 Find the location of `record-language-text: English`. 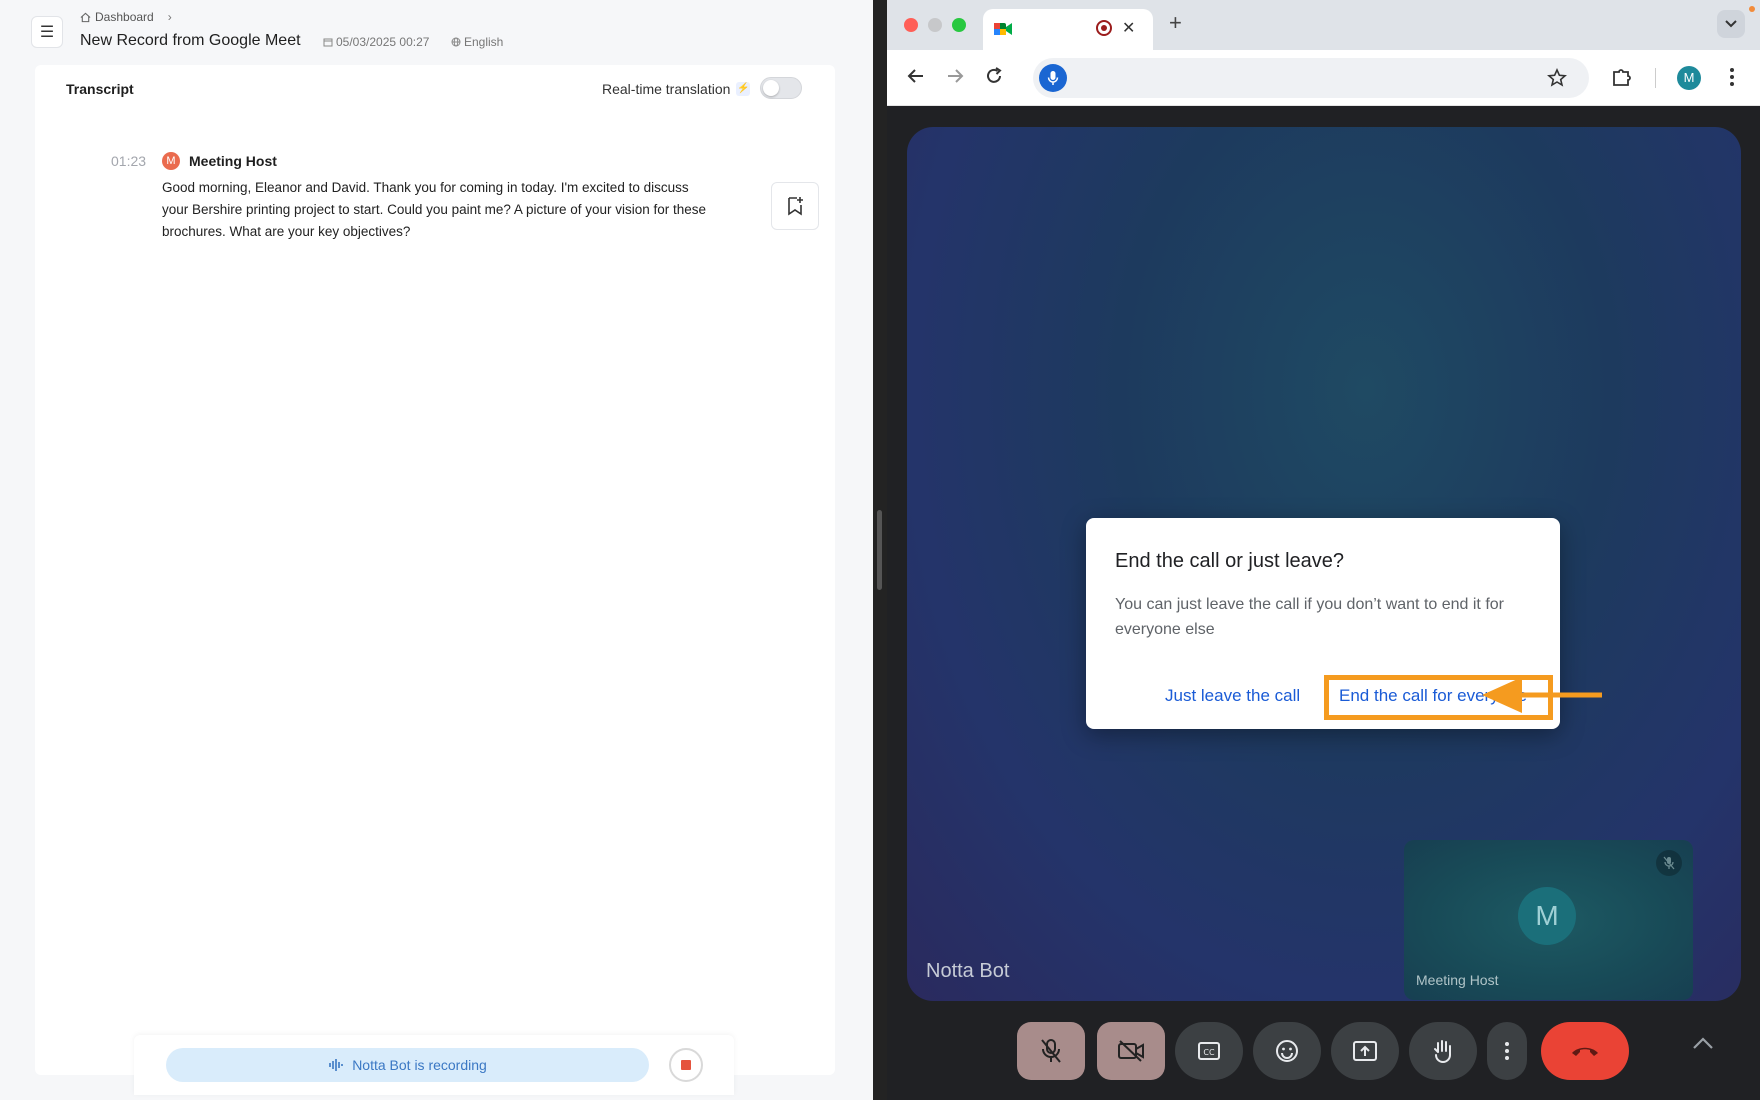

record-language-text: English is located at coordinates (484, 42).